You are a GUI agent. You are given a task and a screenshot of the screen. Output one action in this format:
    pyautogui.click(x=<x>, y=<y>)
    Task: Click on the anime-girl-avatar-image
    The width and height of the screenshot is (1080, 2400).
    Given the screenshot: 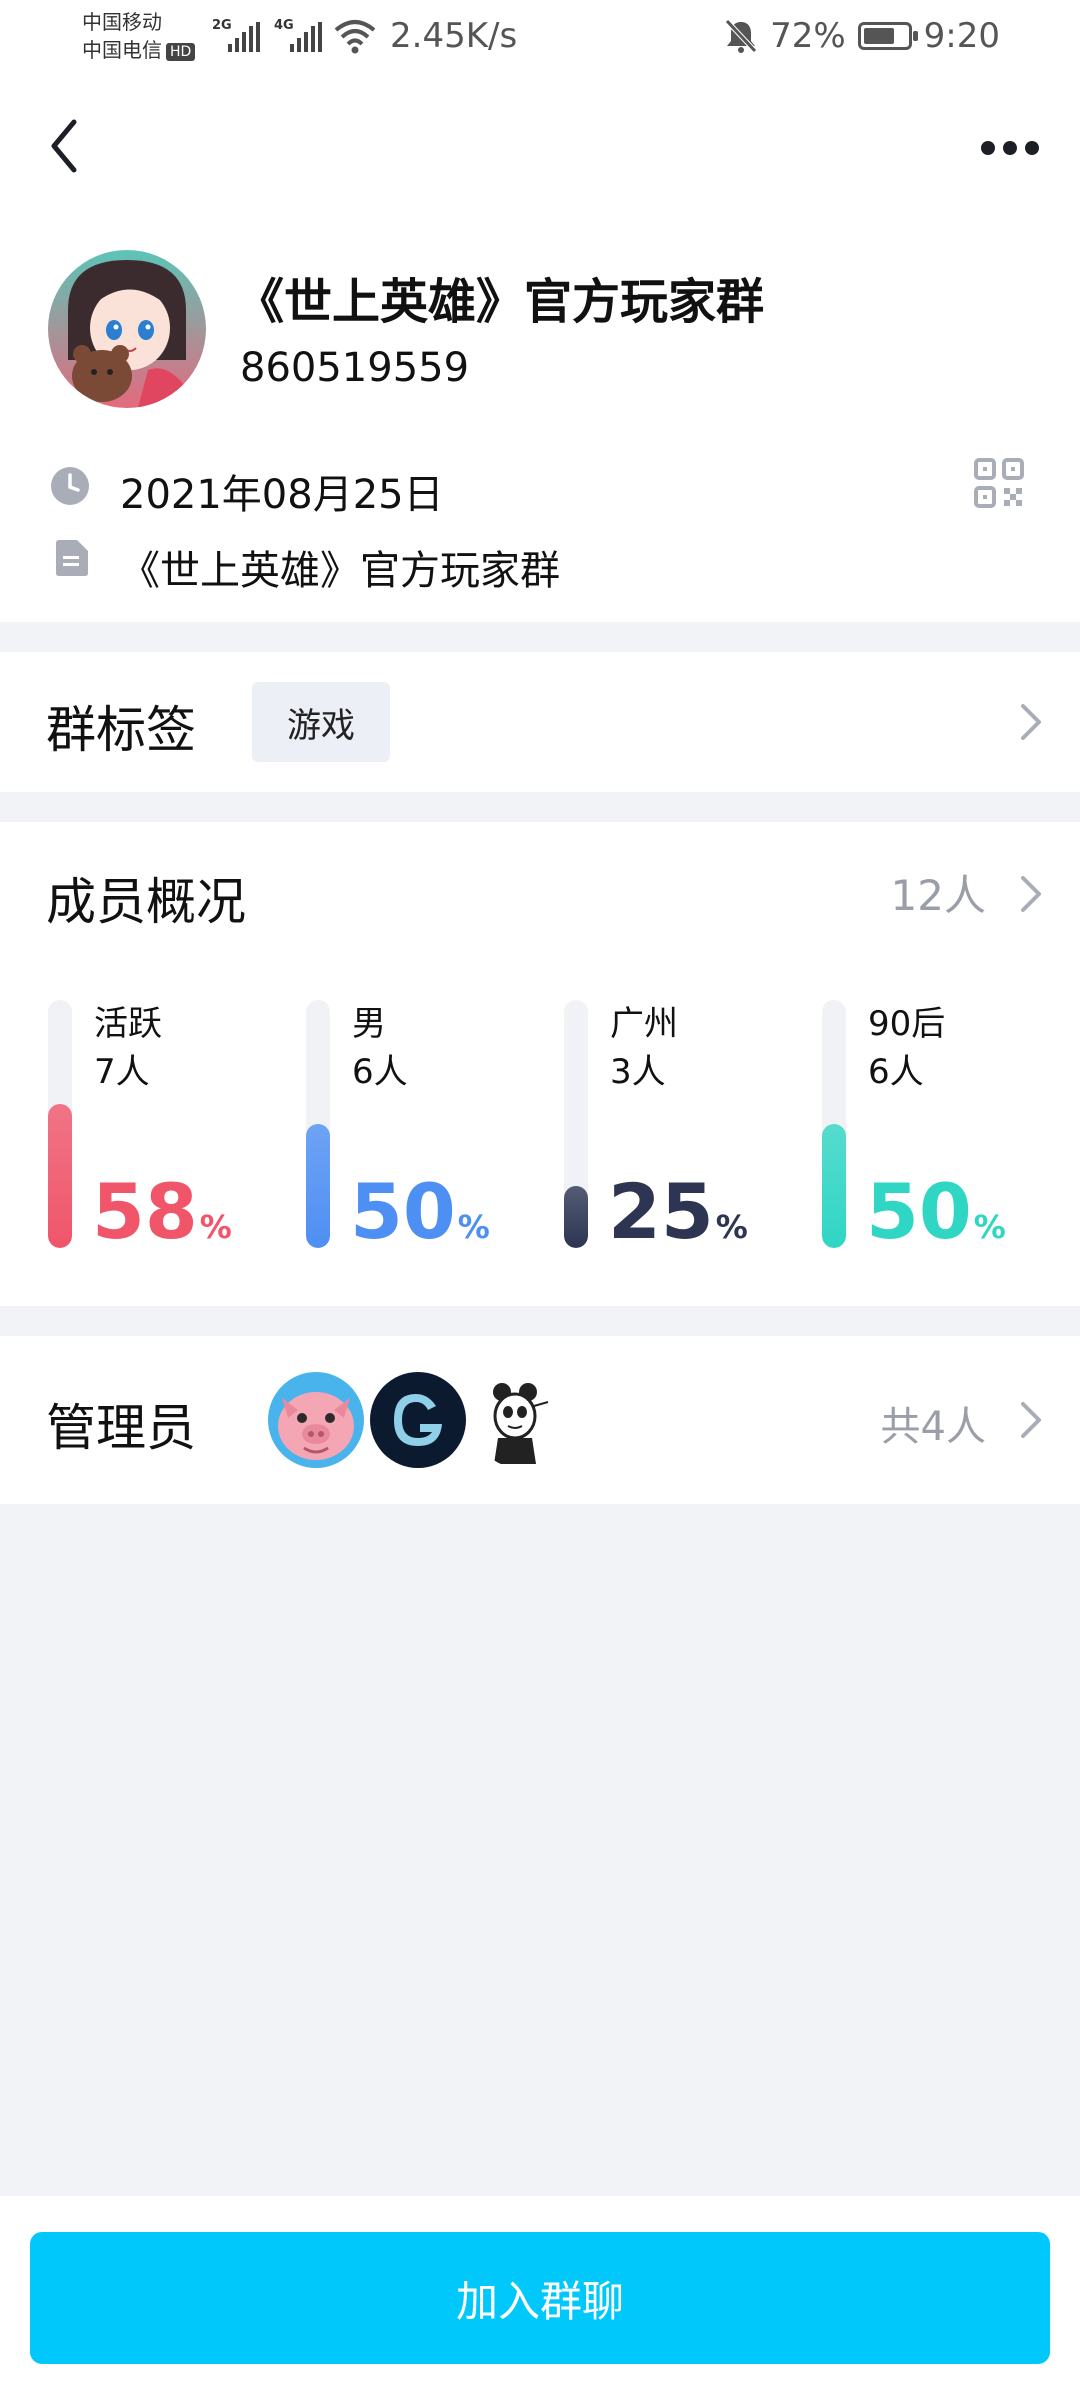 What is the action you would take?
    pyautogui.click(x=127, y=329)
    